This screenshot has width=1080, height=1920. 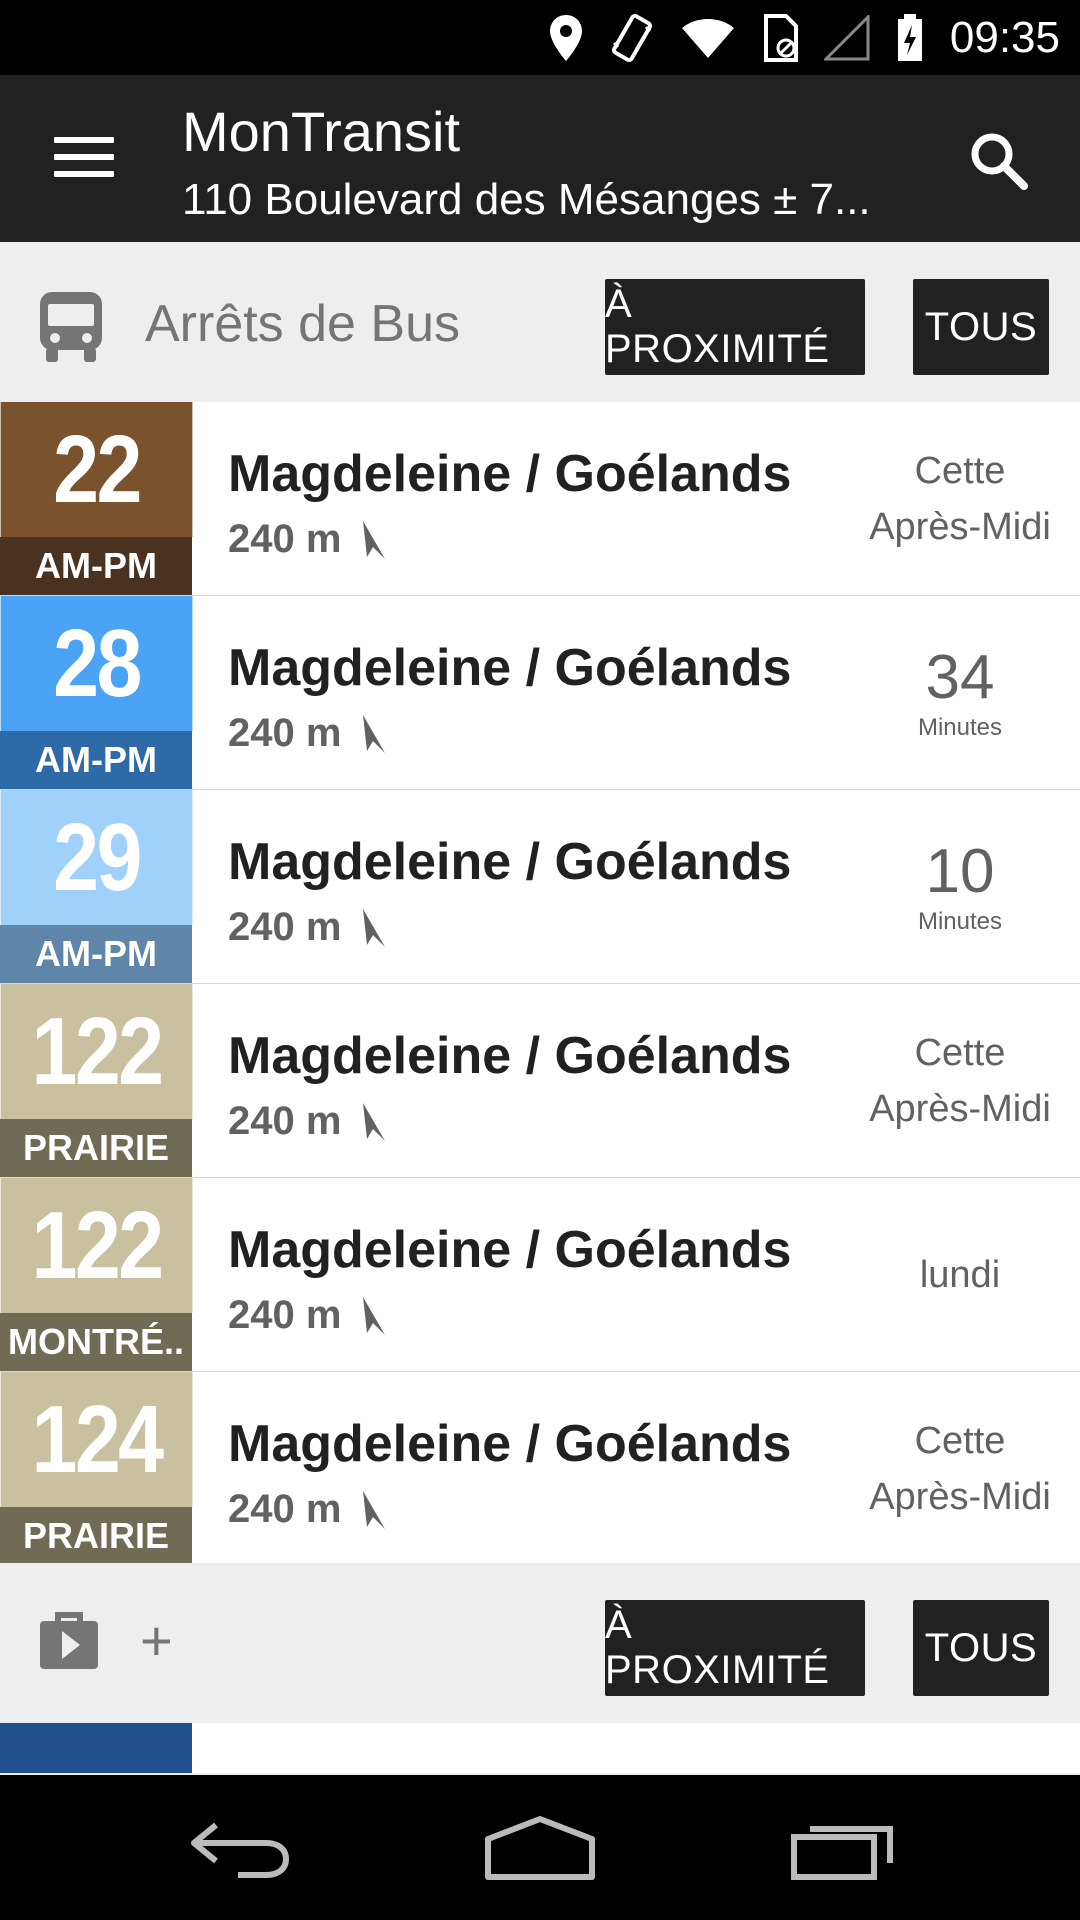 I want to click on route-badge: 124 PRAIRIE, so click(x=96, y=1468).